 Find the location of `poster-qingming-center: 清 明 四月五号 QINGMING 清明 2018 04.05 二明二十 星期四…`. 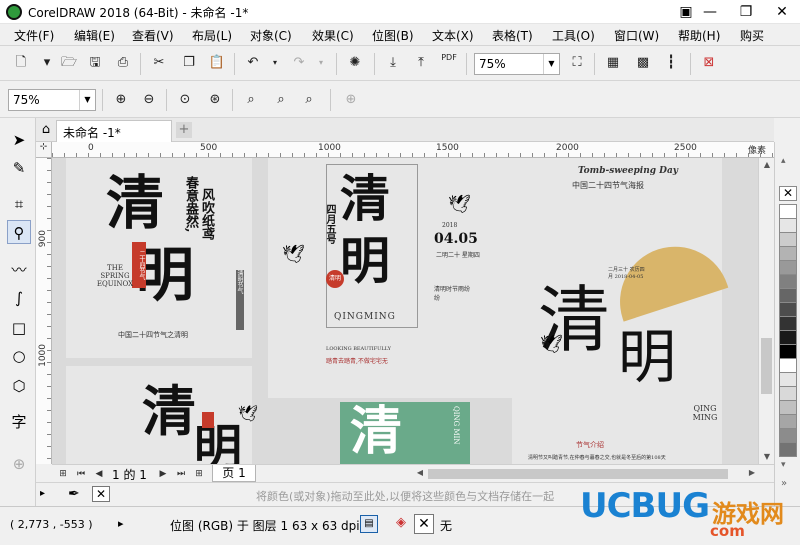

poster-qingming-center: 清 明 四月五号 QINGMING 清明 2018 04.05 二明二十 星期四… is located at coordinates (402, 278).